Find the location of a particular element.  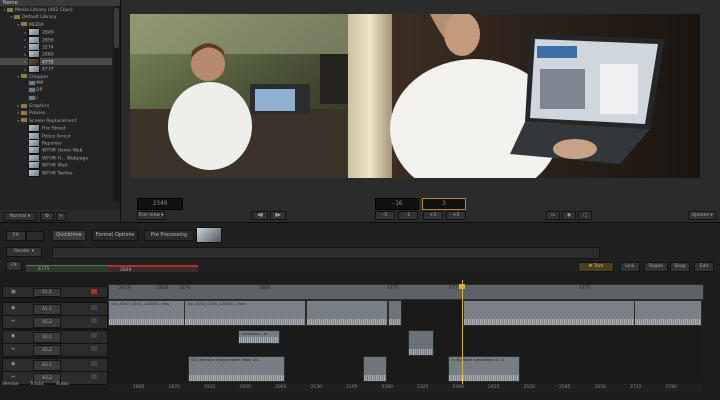

tab-tracks: Tracks is located at coordinates (37, 384).